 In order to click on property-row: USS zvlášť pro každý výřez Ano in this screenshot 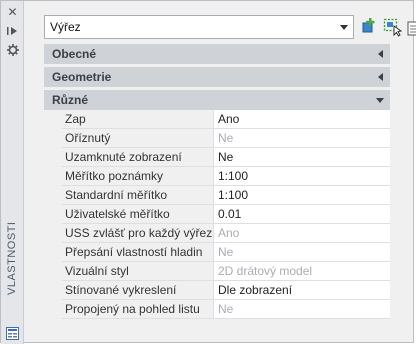, I will do `click(226, 233)`.